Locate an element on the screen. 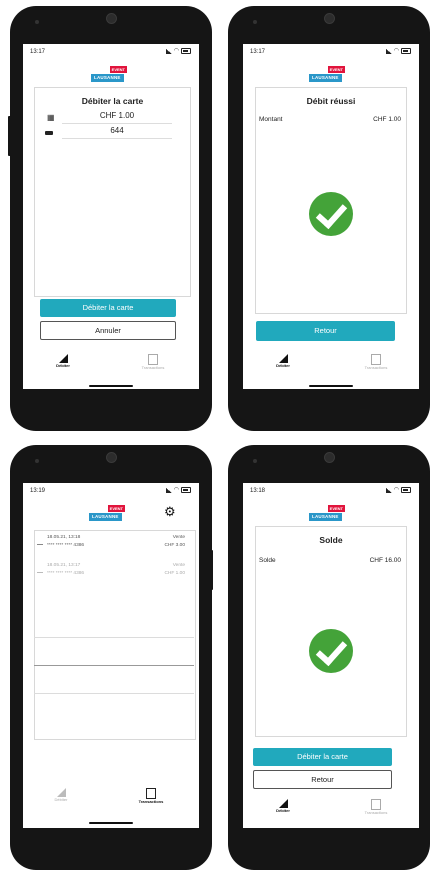  card-icon is located at coordinates (49, 133).